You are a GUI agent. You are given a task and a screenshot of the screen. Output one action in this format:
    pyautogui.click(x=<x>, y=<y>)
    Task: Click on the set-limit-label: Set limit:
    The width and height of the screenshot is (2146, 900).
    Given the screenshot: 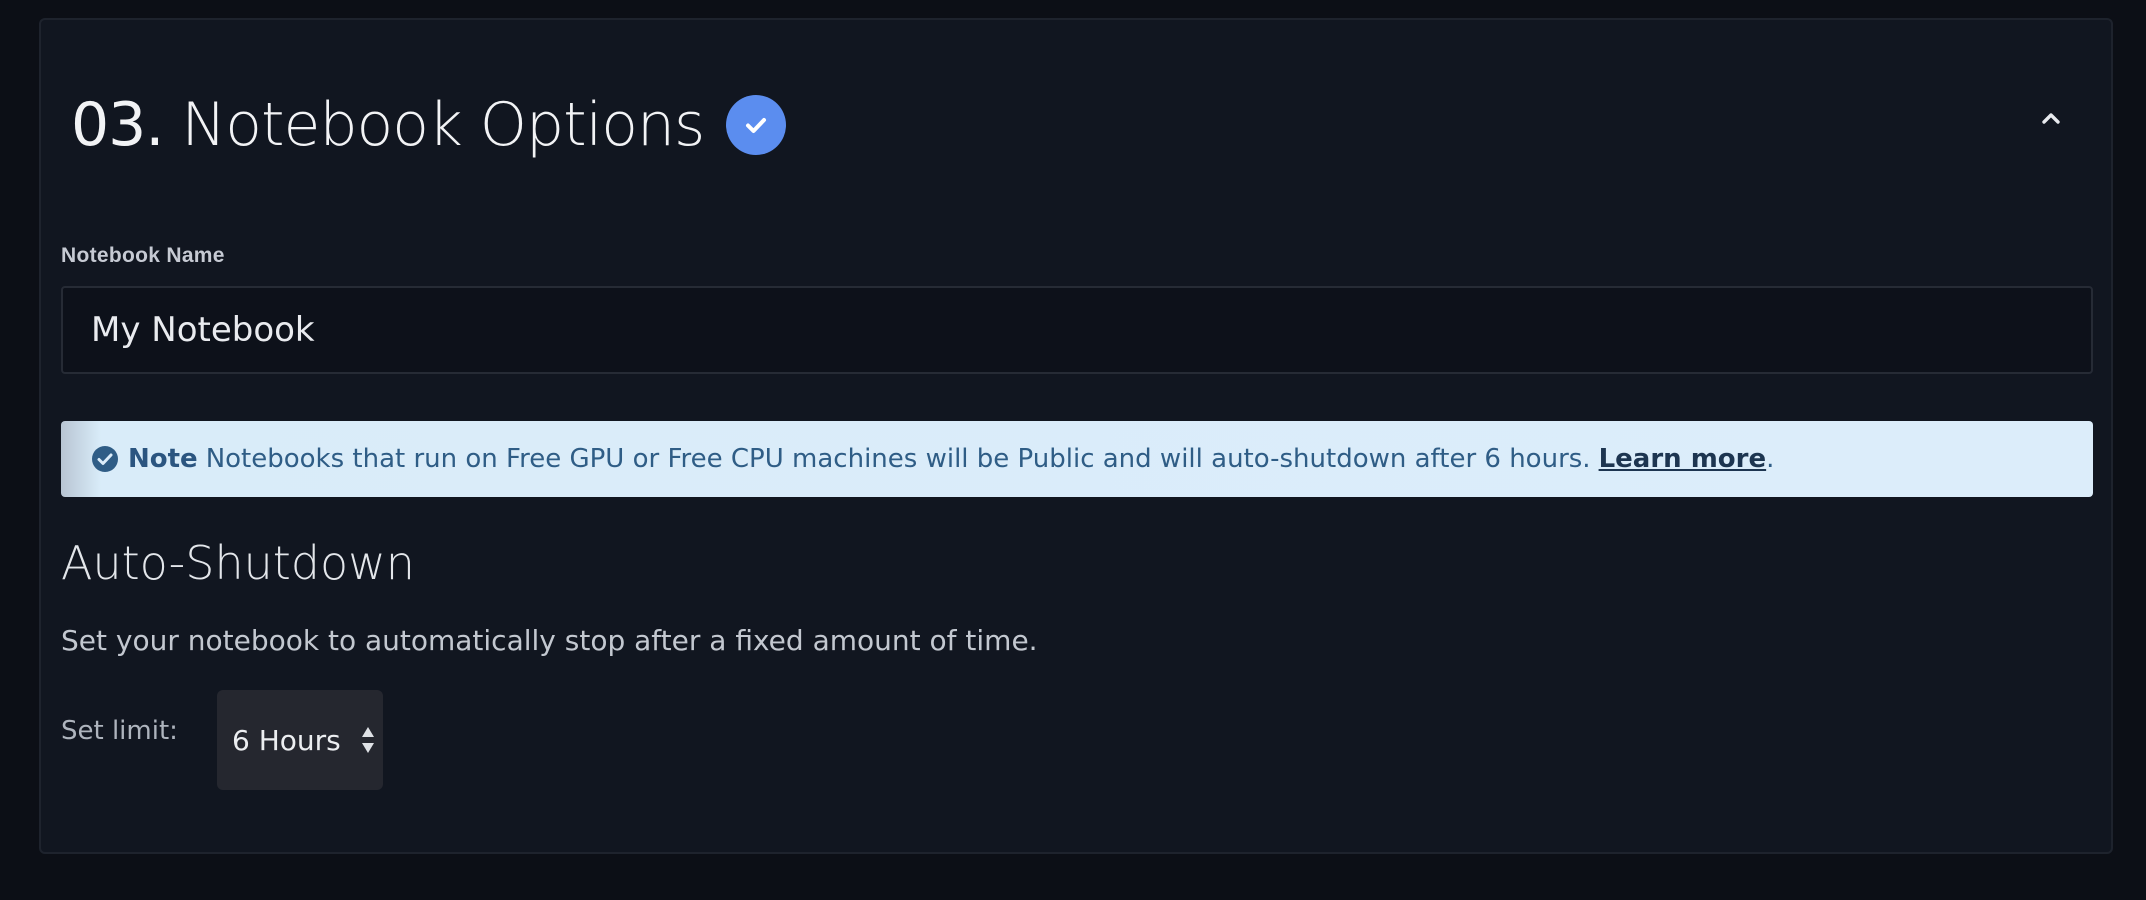 What is the action you would take?
    pyautogui.click(x=119, y=731)
    